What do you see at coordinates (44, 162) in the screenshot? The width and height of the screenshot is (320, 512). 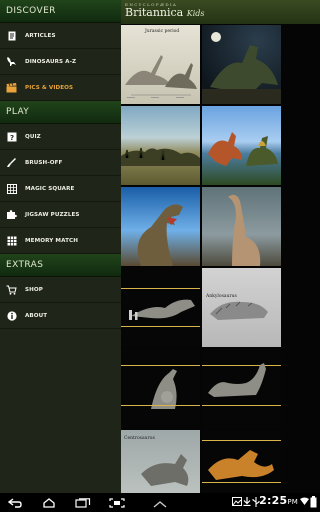 I see `drawer-item-label: BRUSH-OFF` at bounding box center [44, 162].